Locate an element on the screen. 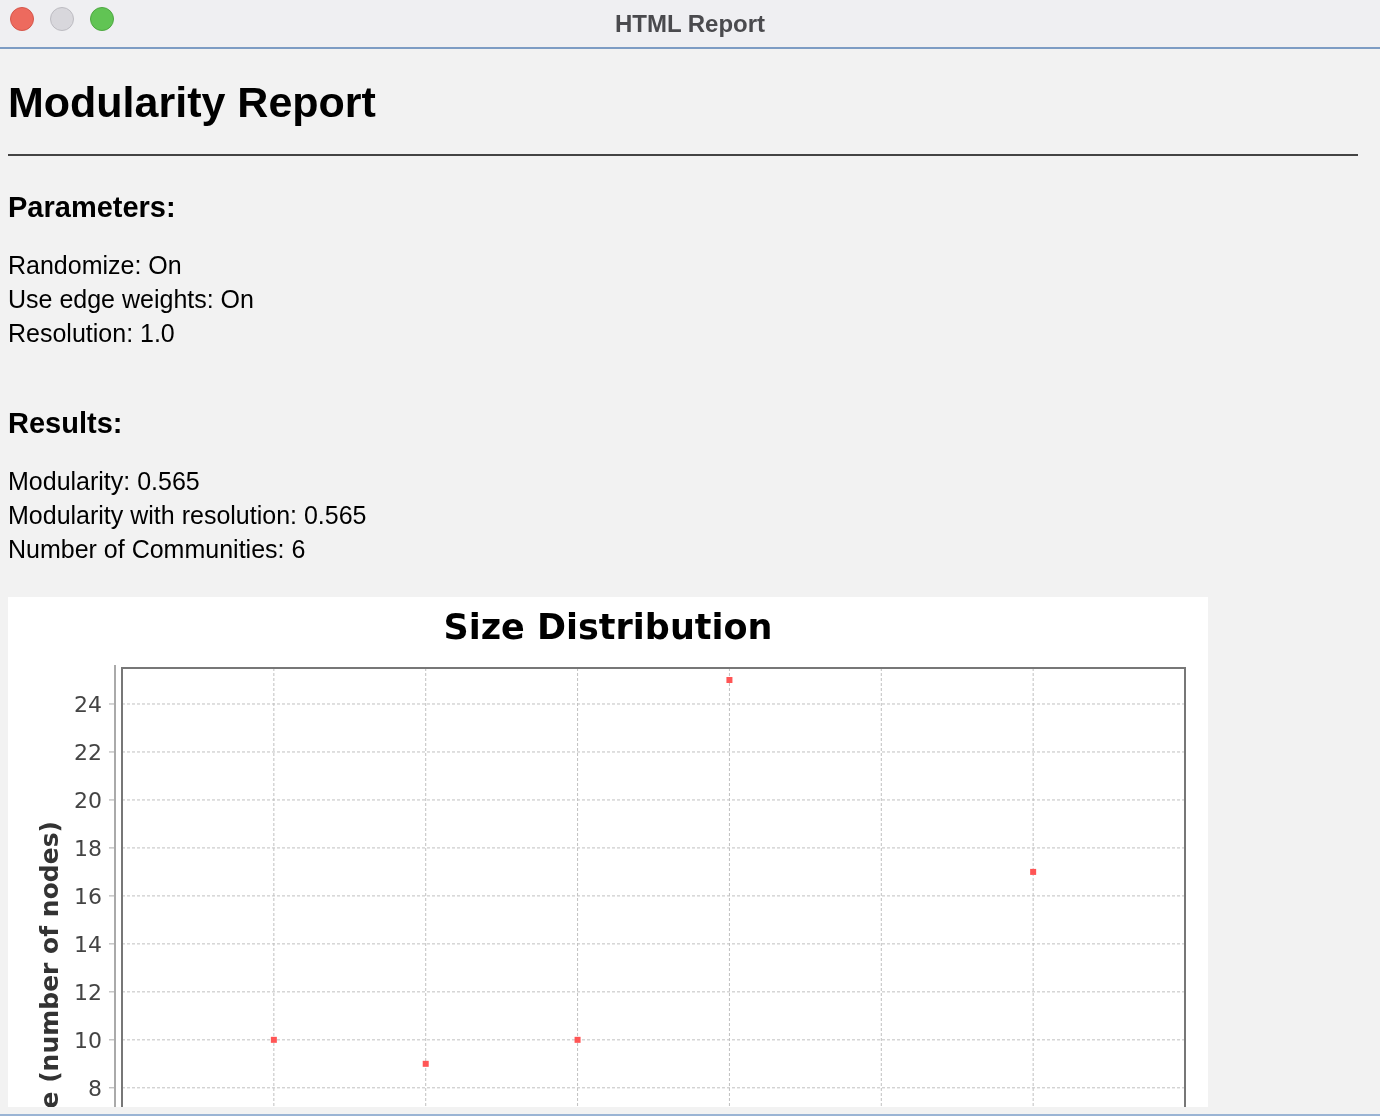 The height and width of the screenshot is (1116, 1380). section-heading: Parameters: is located at coordinates (92, 208).